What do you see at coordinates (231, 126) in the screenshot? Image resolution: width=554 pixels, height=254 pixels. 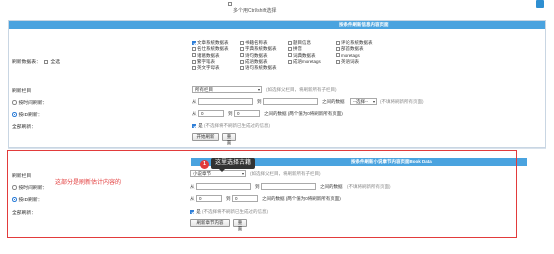 I see `full-refresh-row: 是 (不选择将不刷新已生成过的信息)` at bounding box center [231, 126].